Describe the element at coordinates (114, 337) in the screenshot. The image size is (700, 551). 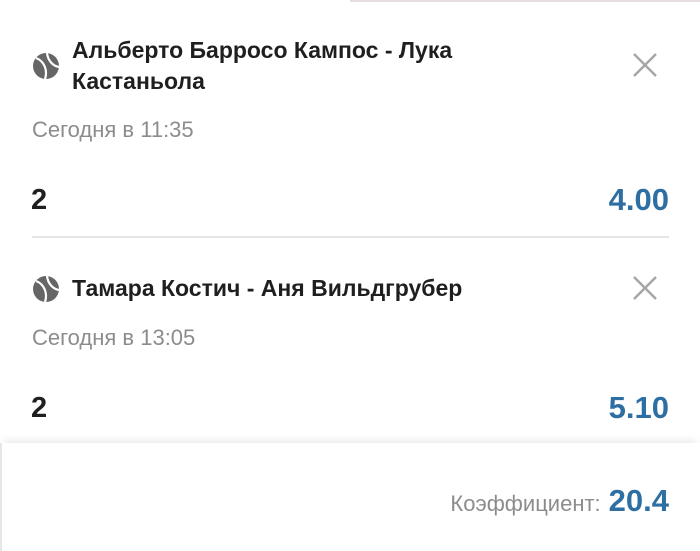
I see `event-time: Сегодня в 13:05` at that location.